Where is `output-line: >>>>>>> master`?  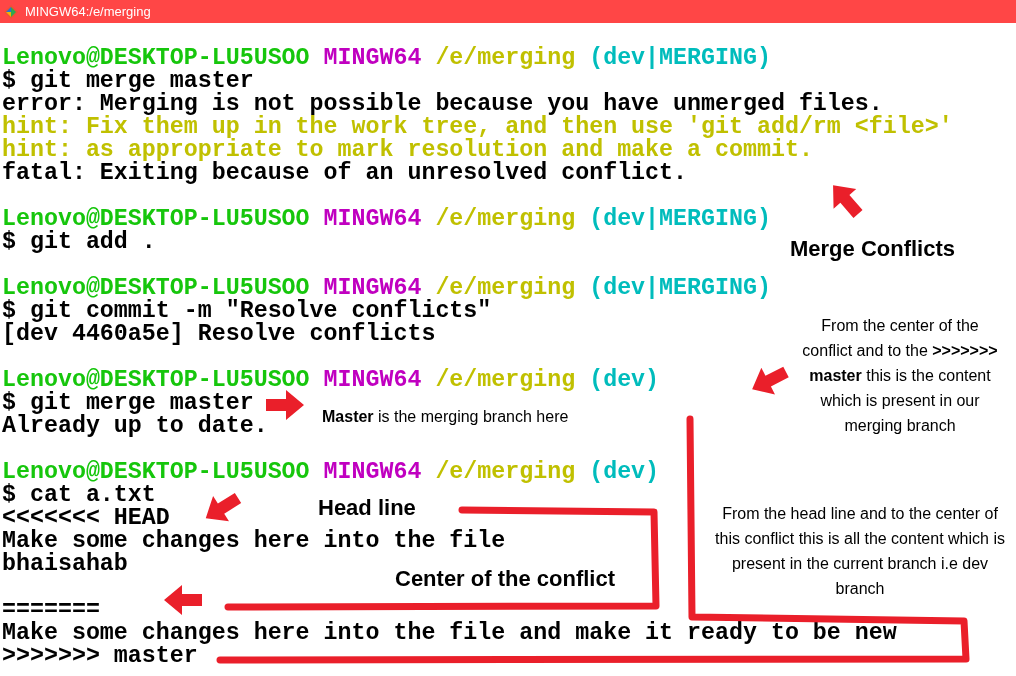
output-line: >>>>>>> master is located at coordinates (100, 656).